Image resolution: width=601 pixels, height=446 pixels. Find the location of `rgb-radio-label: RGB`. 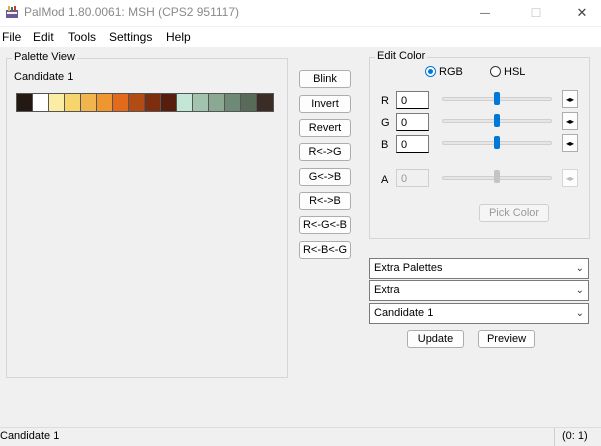

rgb-radio-label: RGB is located at coordinates (451, 72).